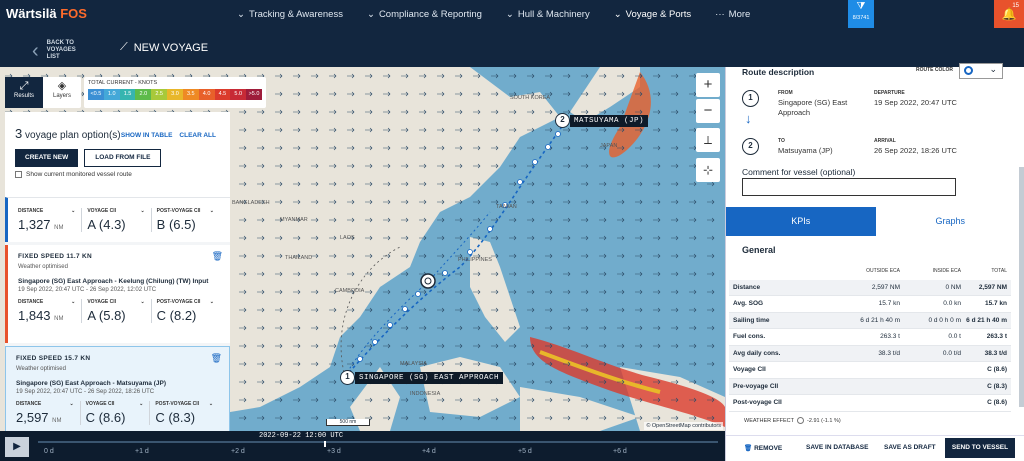 The width and height of the screenshot is (1024, 461). I want to click on layers-icon: ◈, so click(62, 86).